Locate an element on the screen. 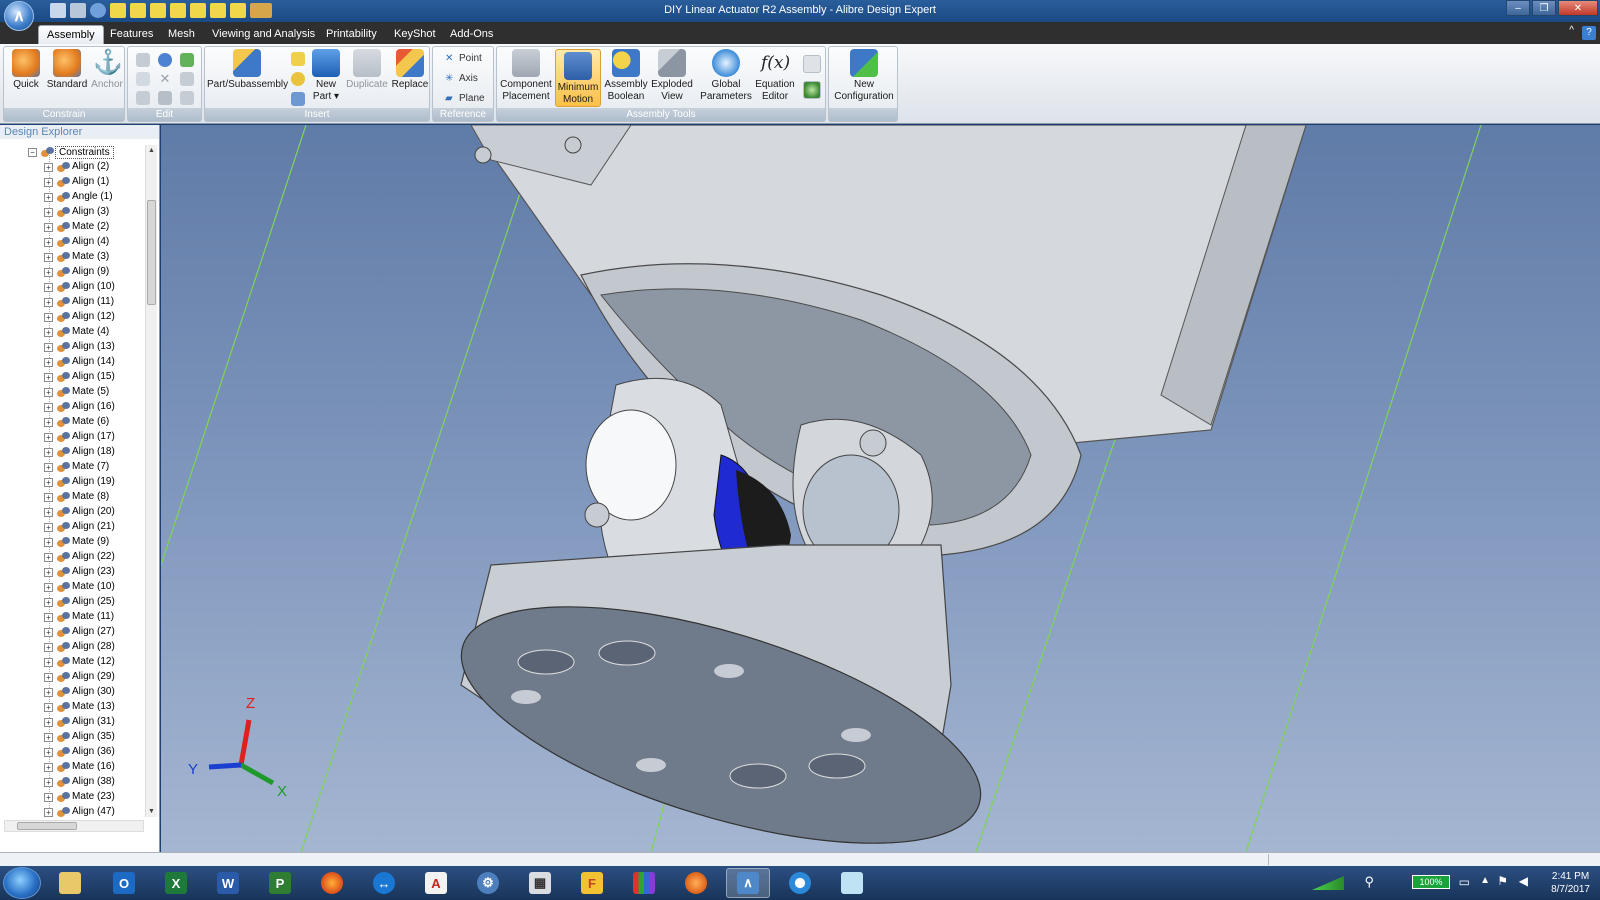 The image size is (1600, 900). delete-icon: ✕ is located at coordinates (165, 79).